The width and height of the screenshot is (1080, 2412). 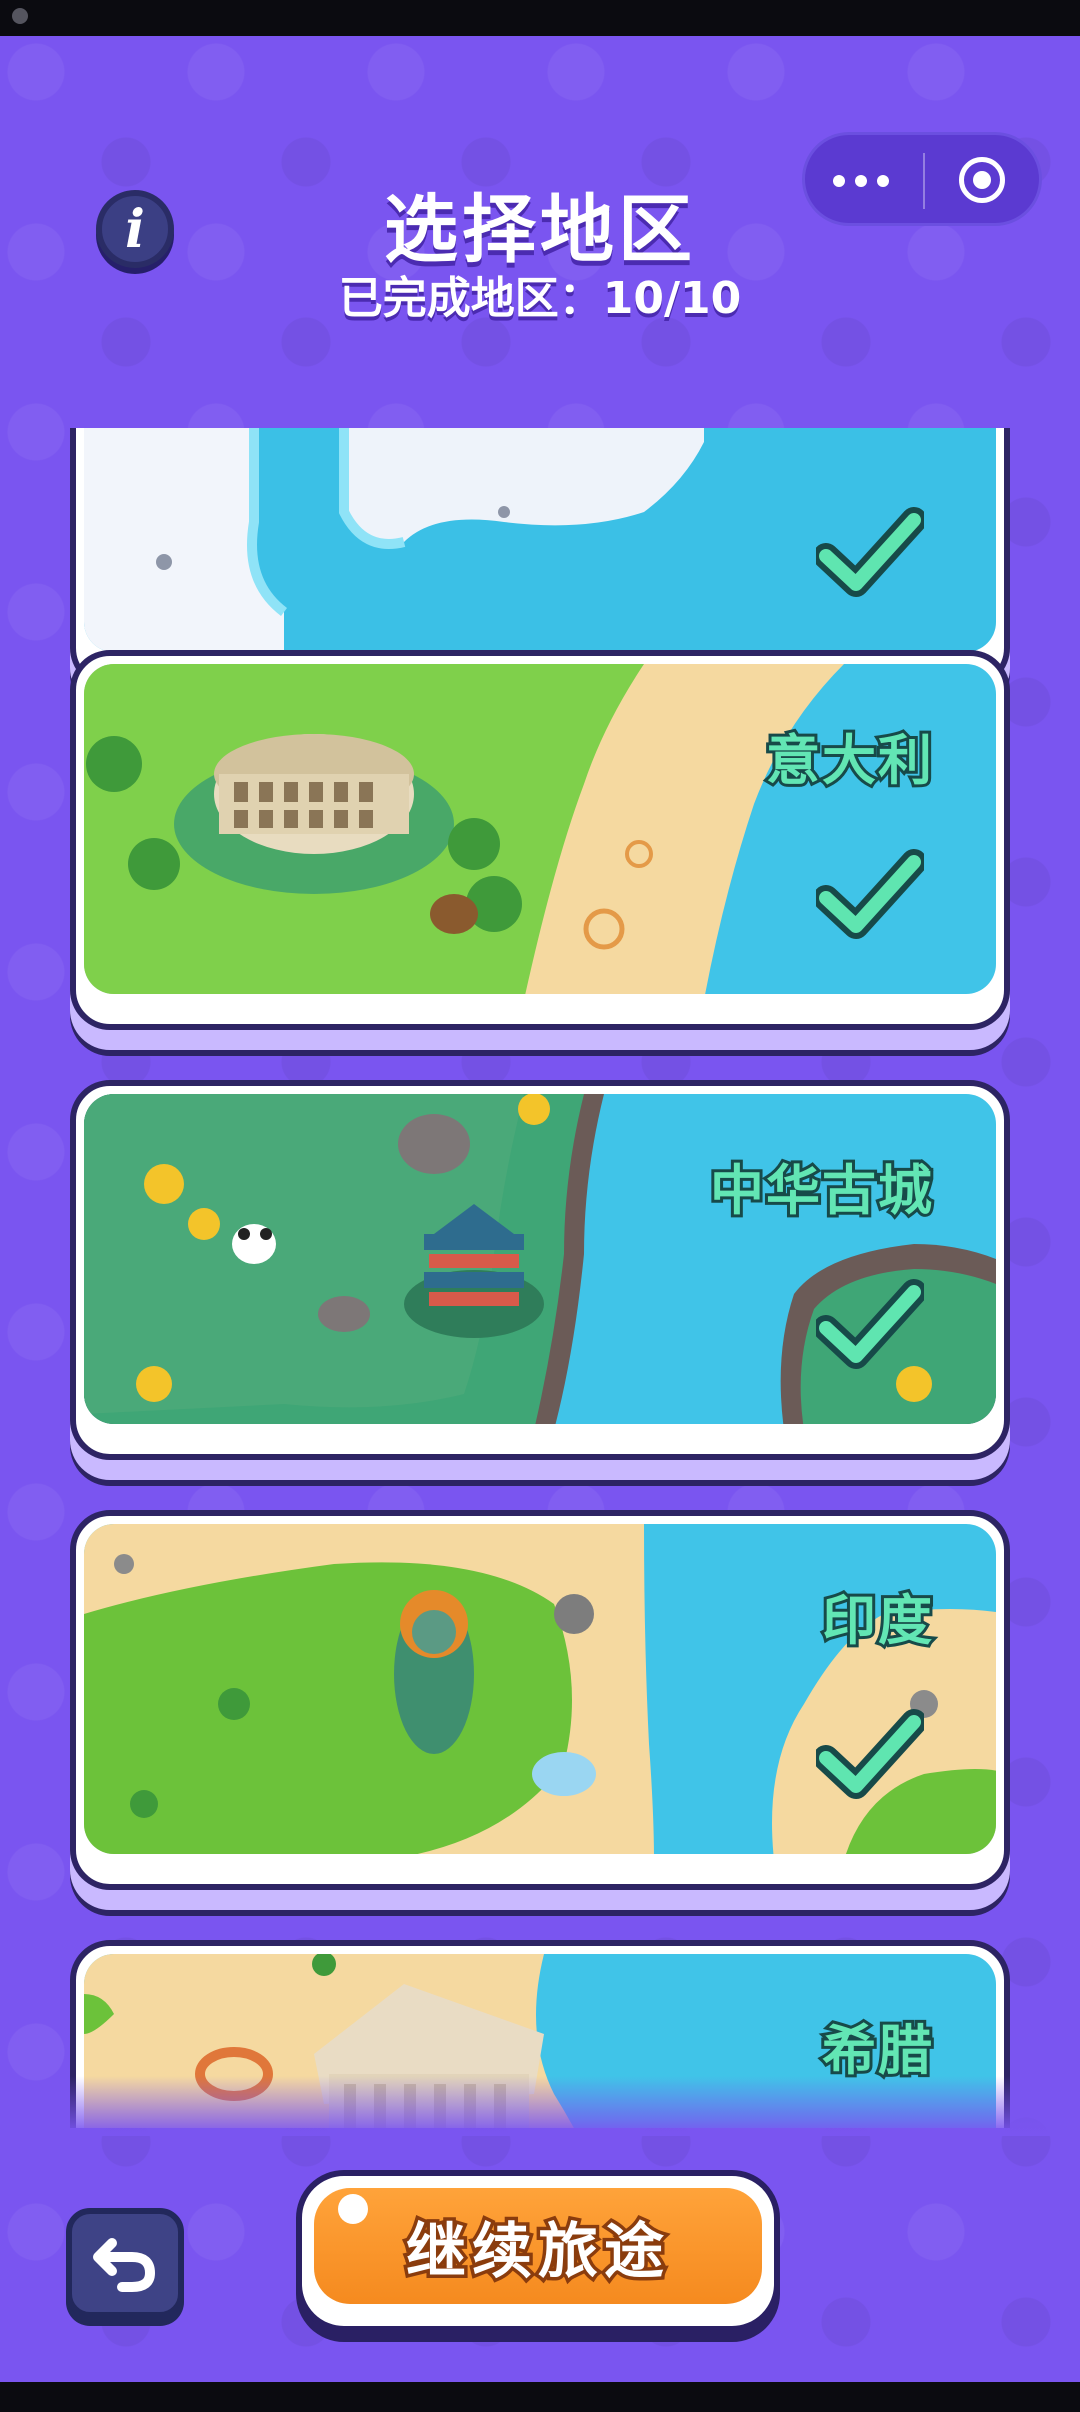 What do you see at coordinates (865, 182) in the screenshot?
I see `more-dots-icon` at bounding box center [865, 182].